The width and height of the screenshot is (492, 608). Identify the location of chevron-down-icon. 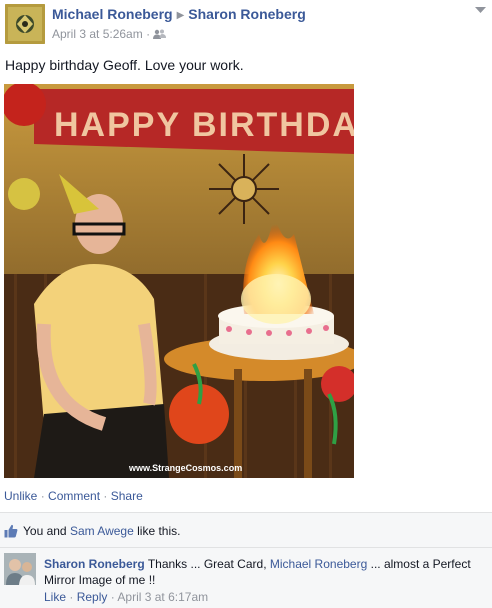
(480, 11).